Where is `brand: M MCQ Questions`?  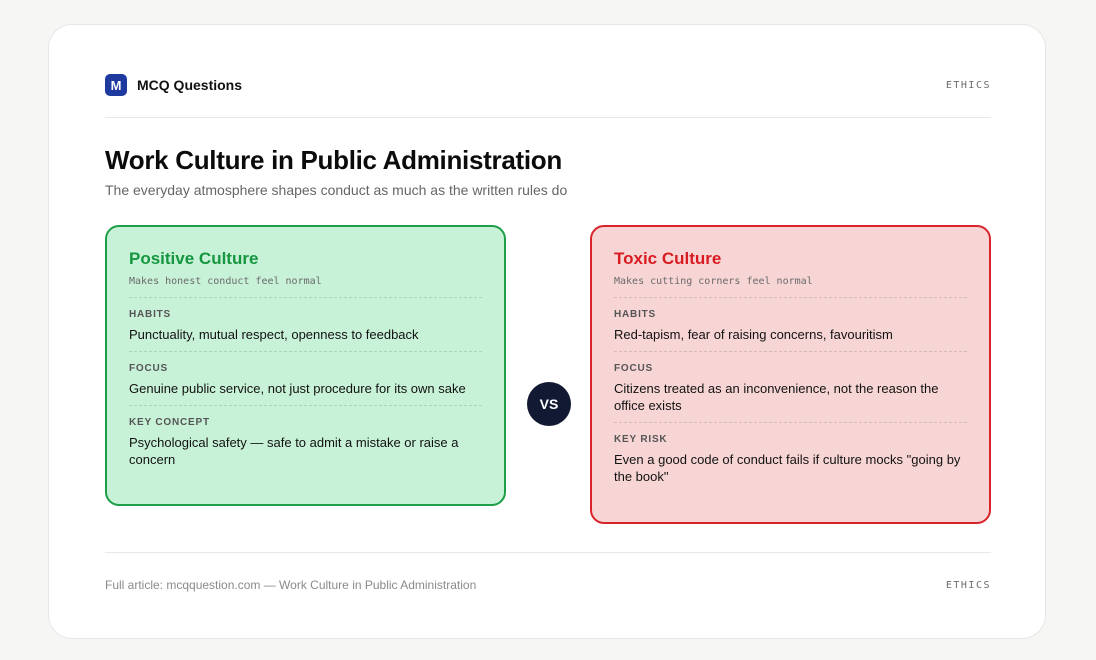
brand: M MCQ Questions is located at coordinates (173, 85).